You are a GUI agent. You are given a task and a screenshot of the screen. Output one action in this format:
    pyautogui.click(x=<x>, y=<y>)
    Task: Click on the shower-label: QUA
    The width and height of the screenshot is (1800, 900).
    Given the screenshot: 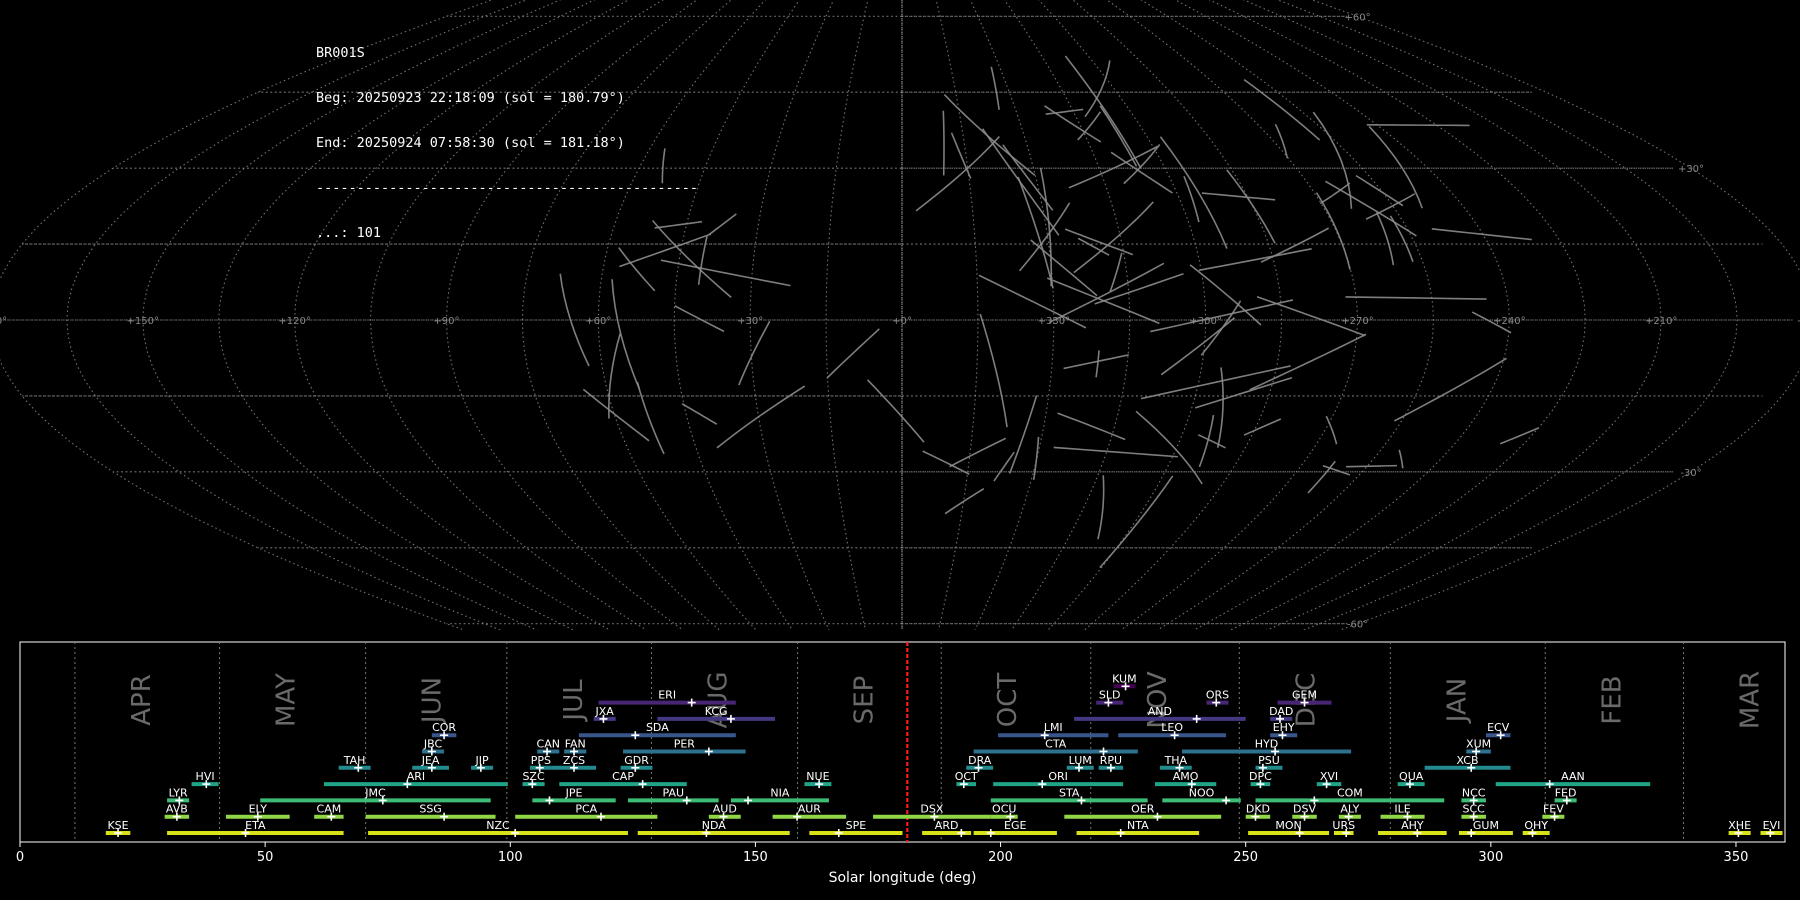 What is the action you would take?
    pyautogui.click(x=1411, y=776)
    